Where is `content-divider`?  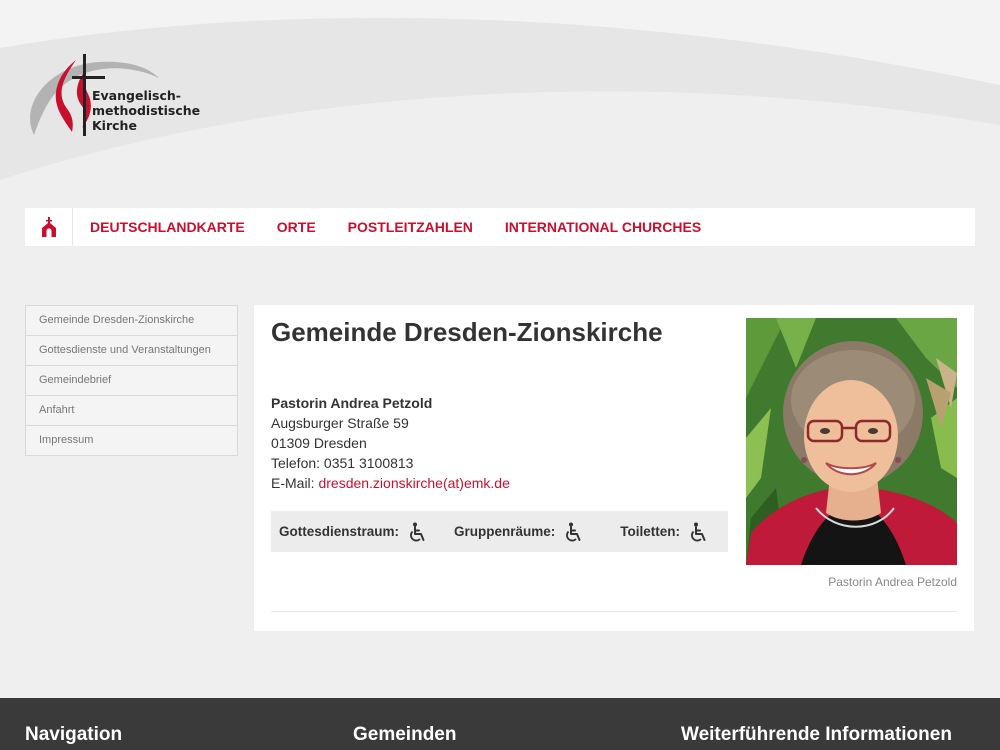
content-divider is located at coordinates (614, 611).